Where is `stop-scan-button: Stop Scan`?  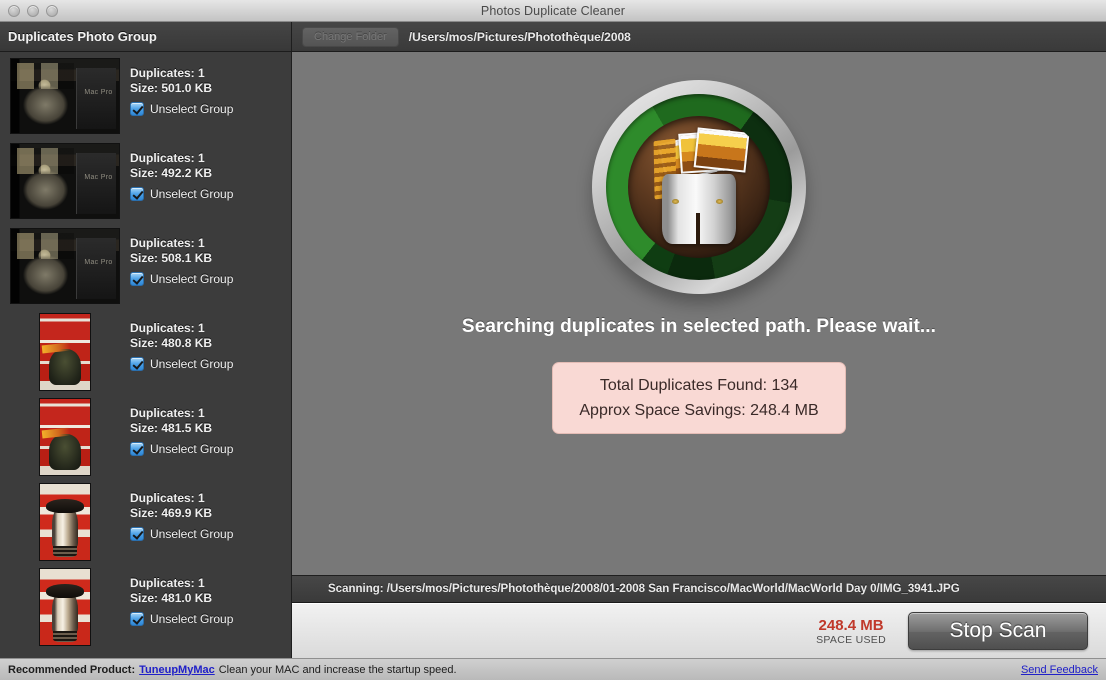 stop-scan-button: Stop Scan is located at coordinates (998, 631).